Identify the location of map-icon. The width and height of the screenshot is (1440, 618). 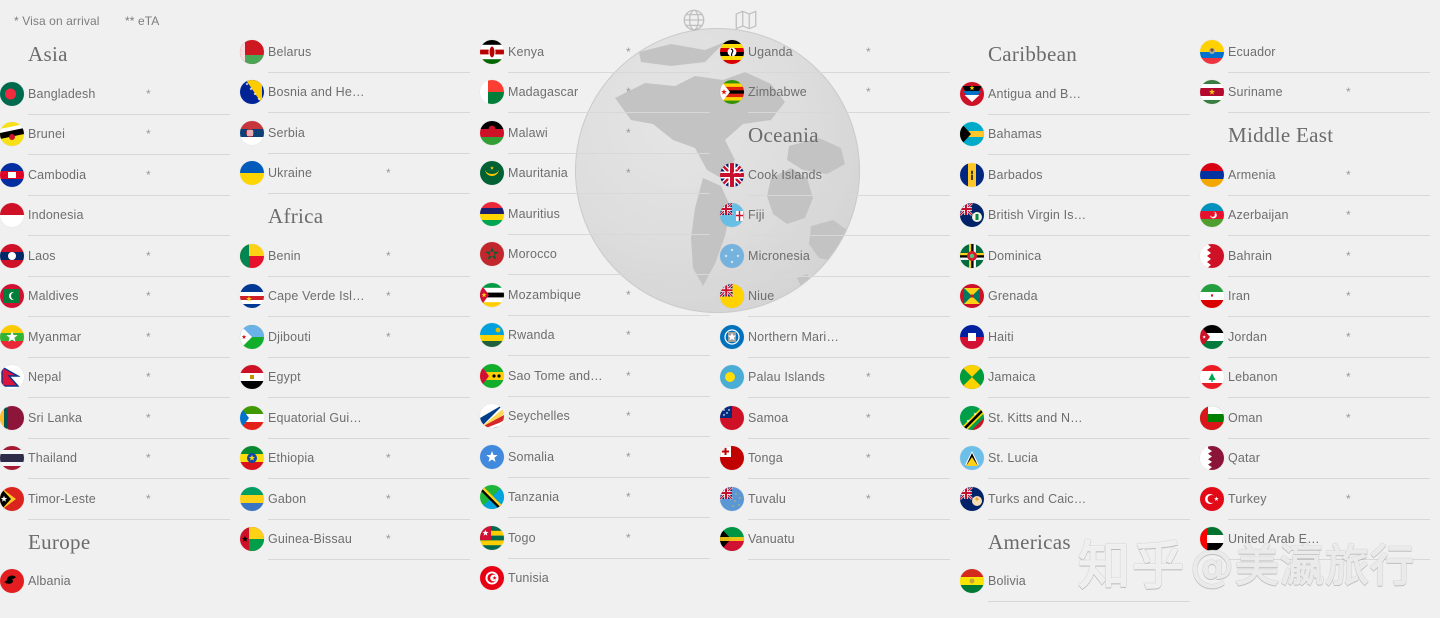
(746, 20).